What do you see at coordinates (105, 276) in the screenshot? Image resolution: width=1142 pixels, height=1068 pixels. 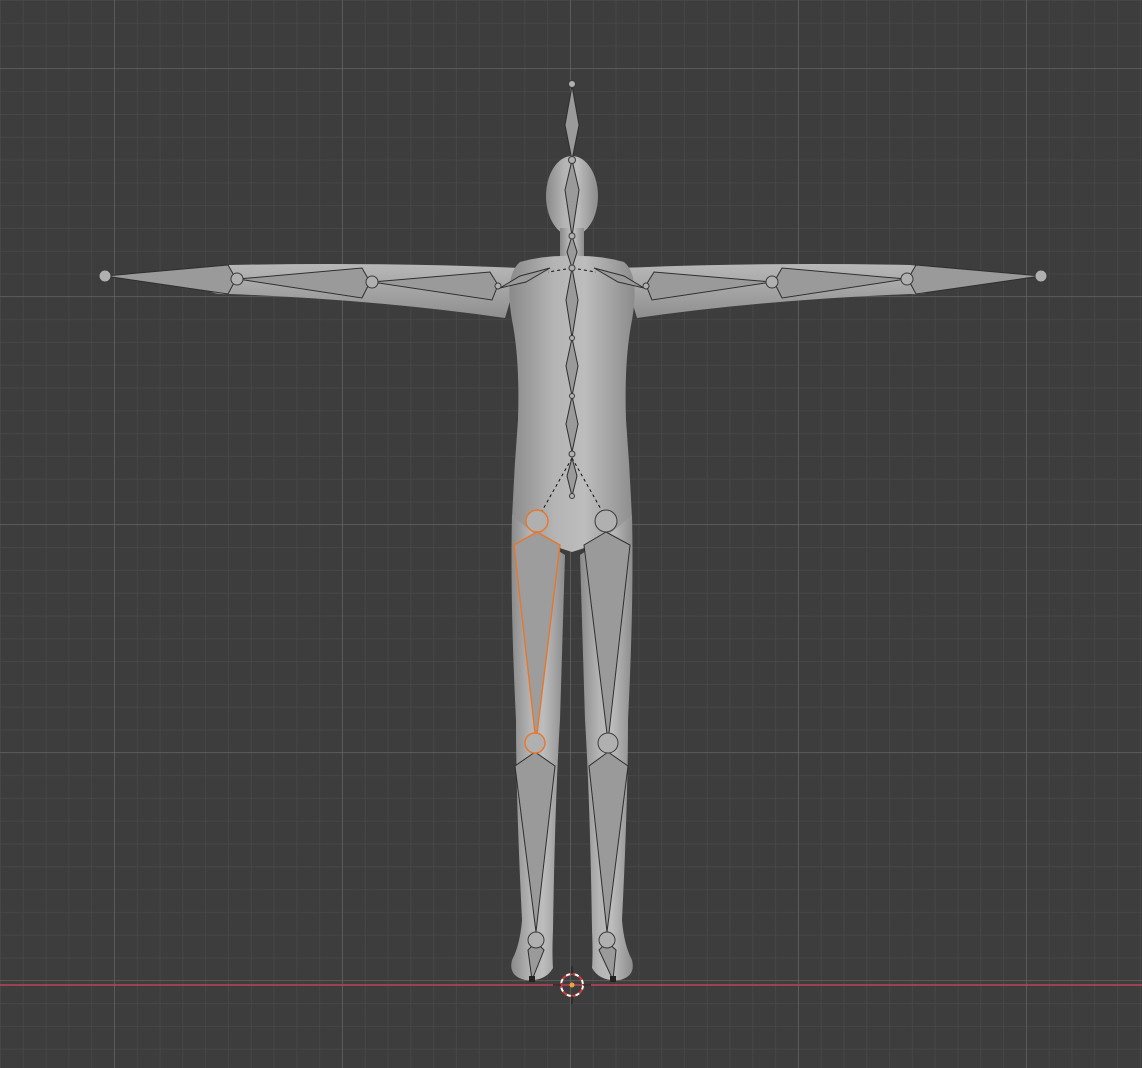 I see `joint-hand-tip-left` at bounding box center [105, 276].